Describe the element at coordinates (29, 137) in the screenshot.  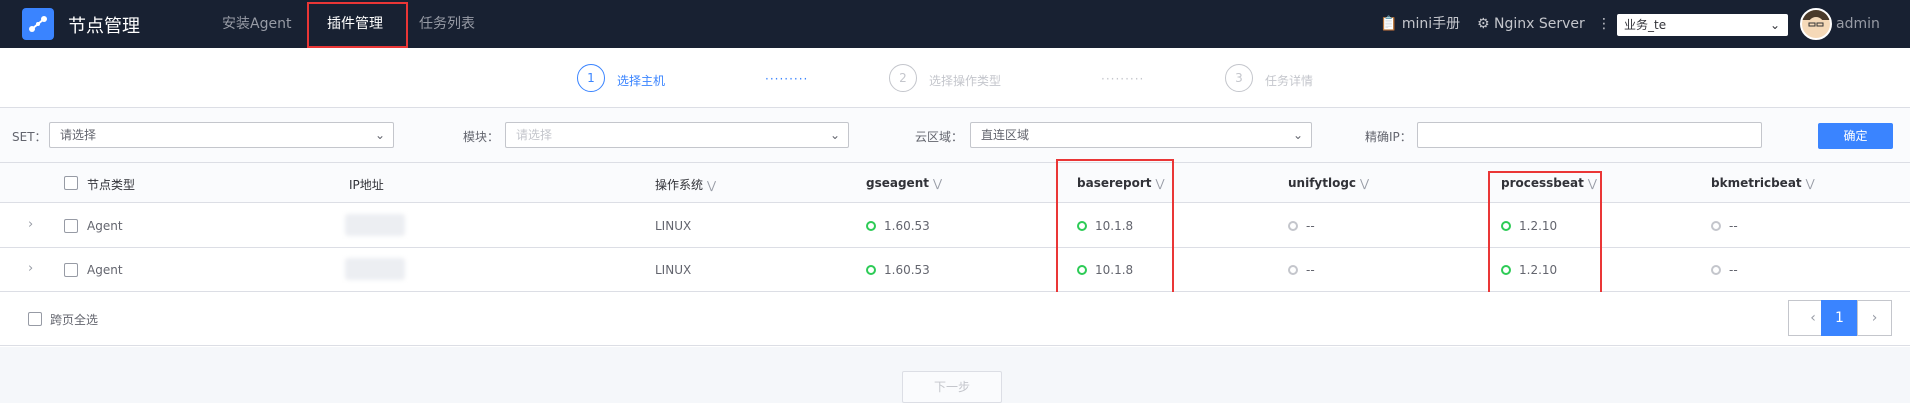
I see `set-label: SET：` at that location.